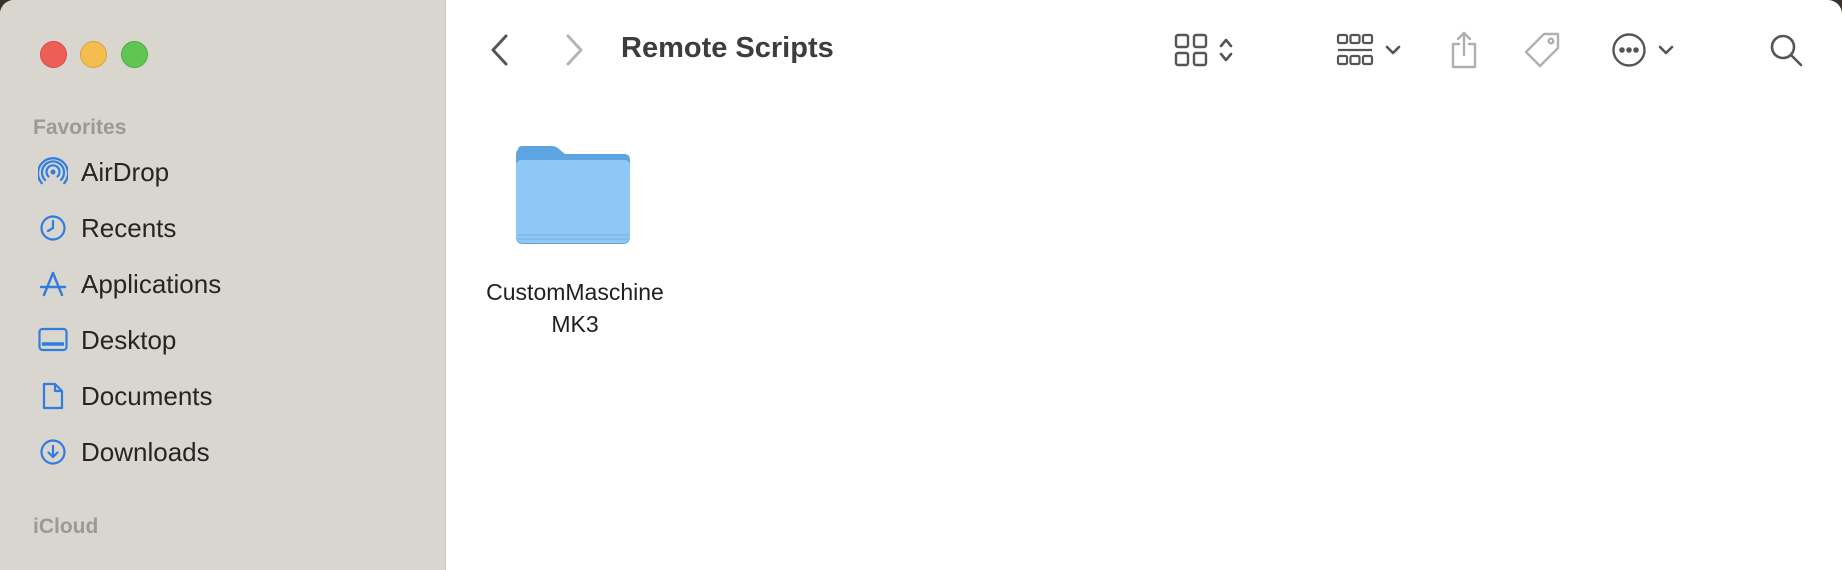 This screenshot has height=570, width=1842. I want to click on grid-view-icon, so click(1191, 52).